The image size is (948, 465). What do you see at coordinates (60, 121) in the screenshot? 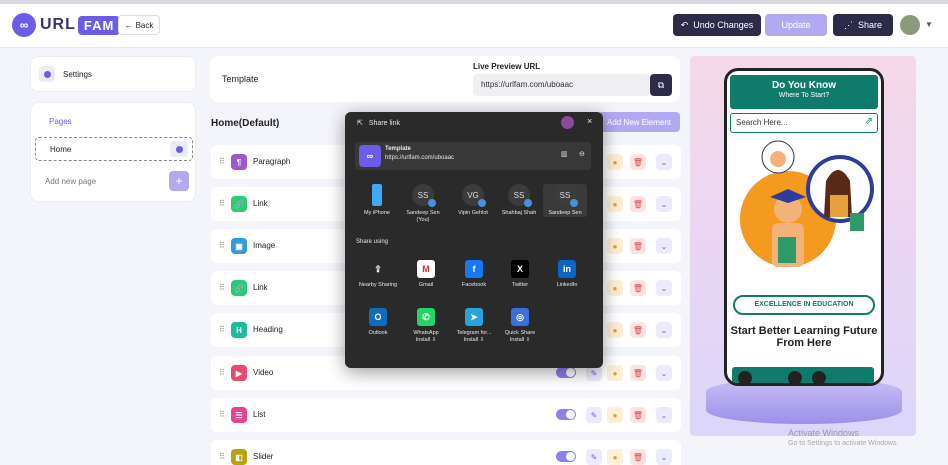
I see `pages-title: Pages` at bounding box center [60, 121].